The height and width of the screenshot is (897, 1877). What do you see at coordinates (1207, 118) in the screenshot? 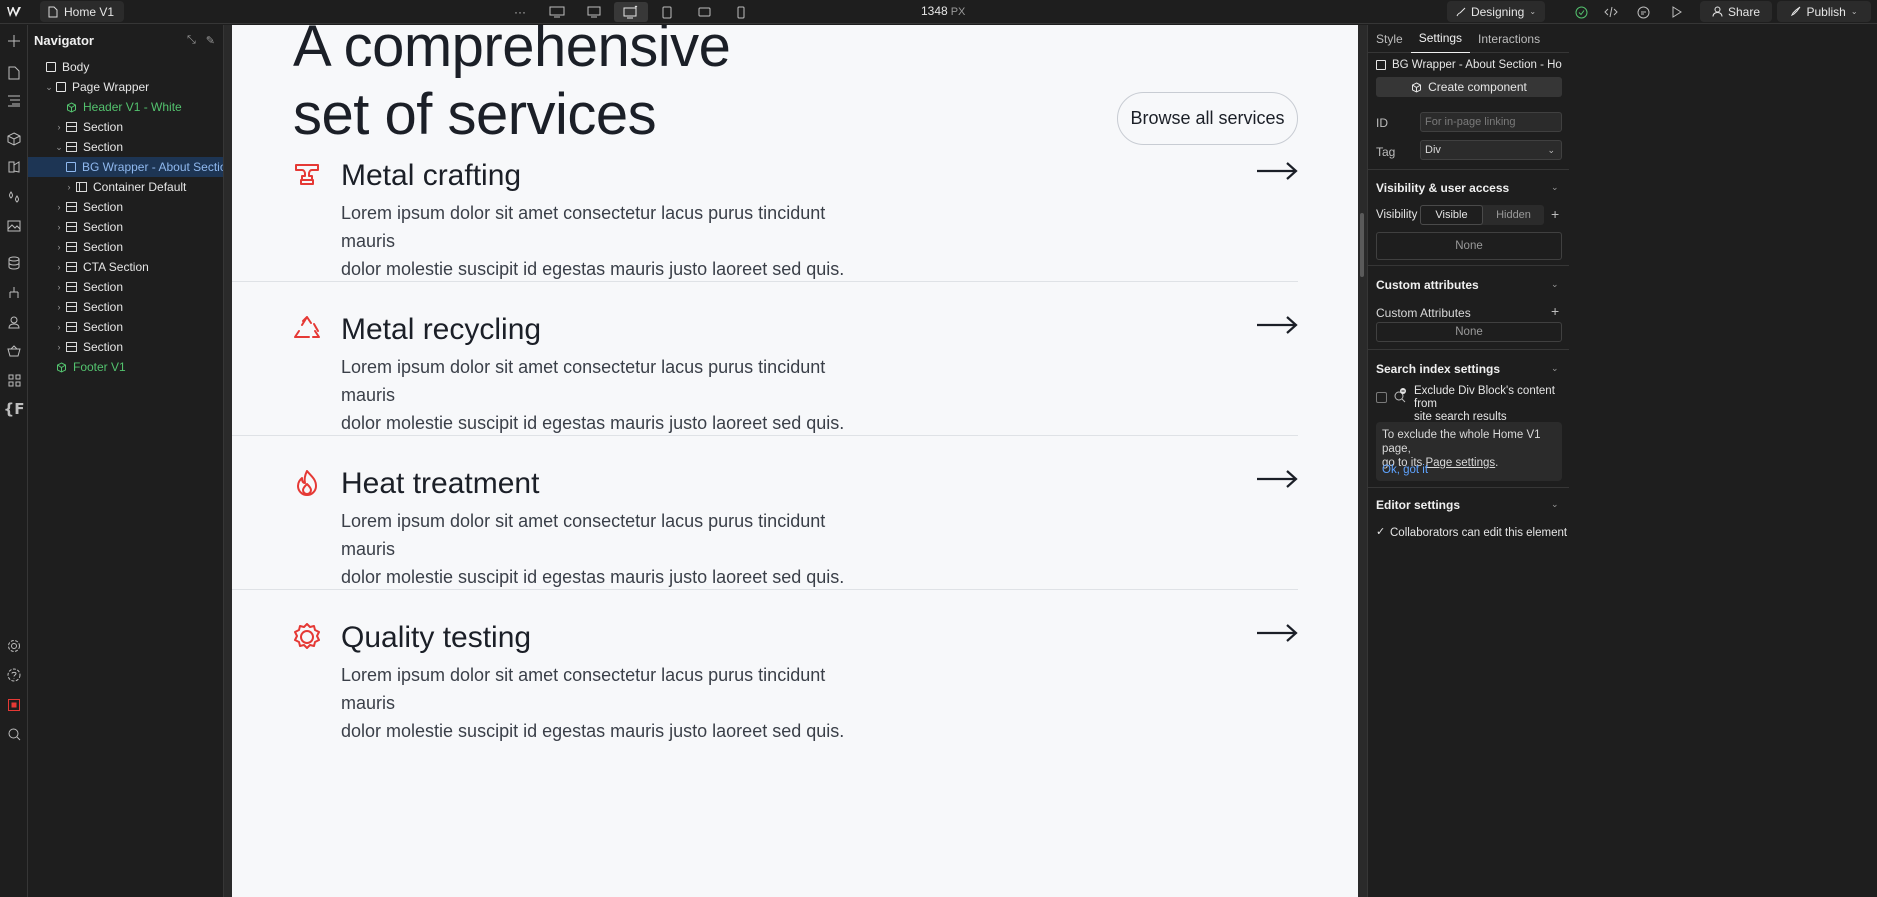
I see `browse-all-services-button: Browse all services` at bounding box center [1207, 118].